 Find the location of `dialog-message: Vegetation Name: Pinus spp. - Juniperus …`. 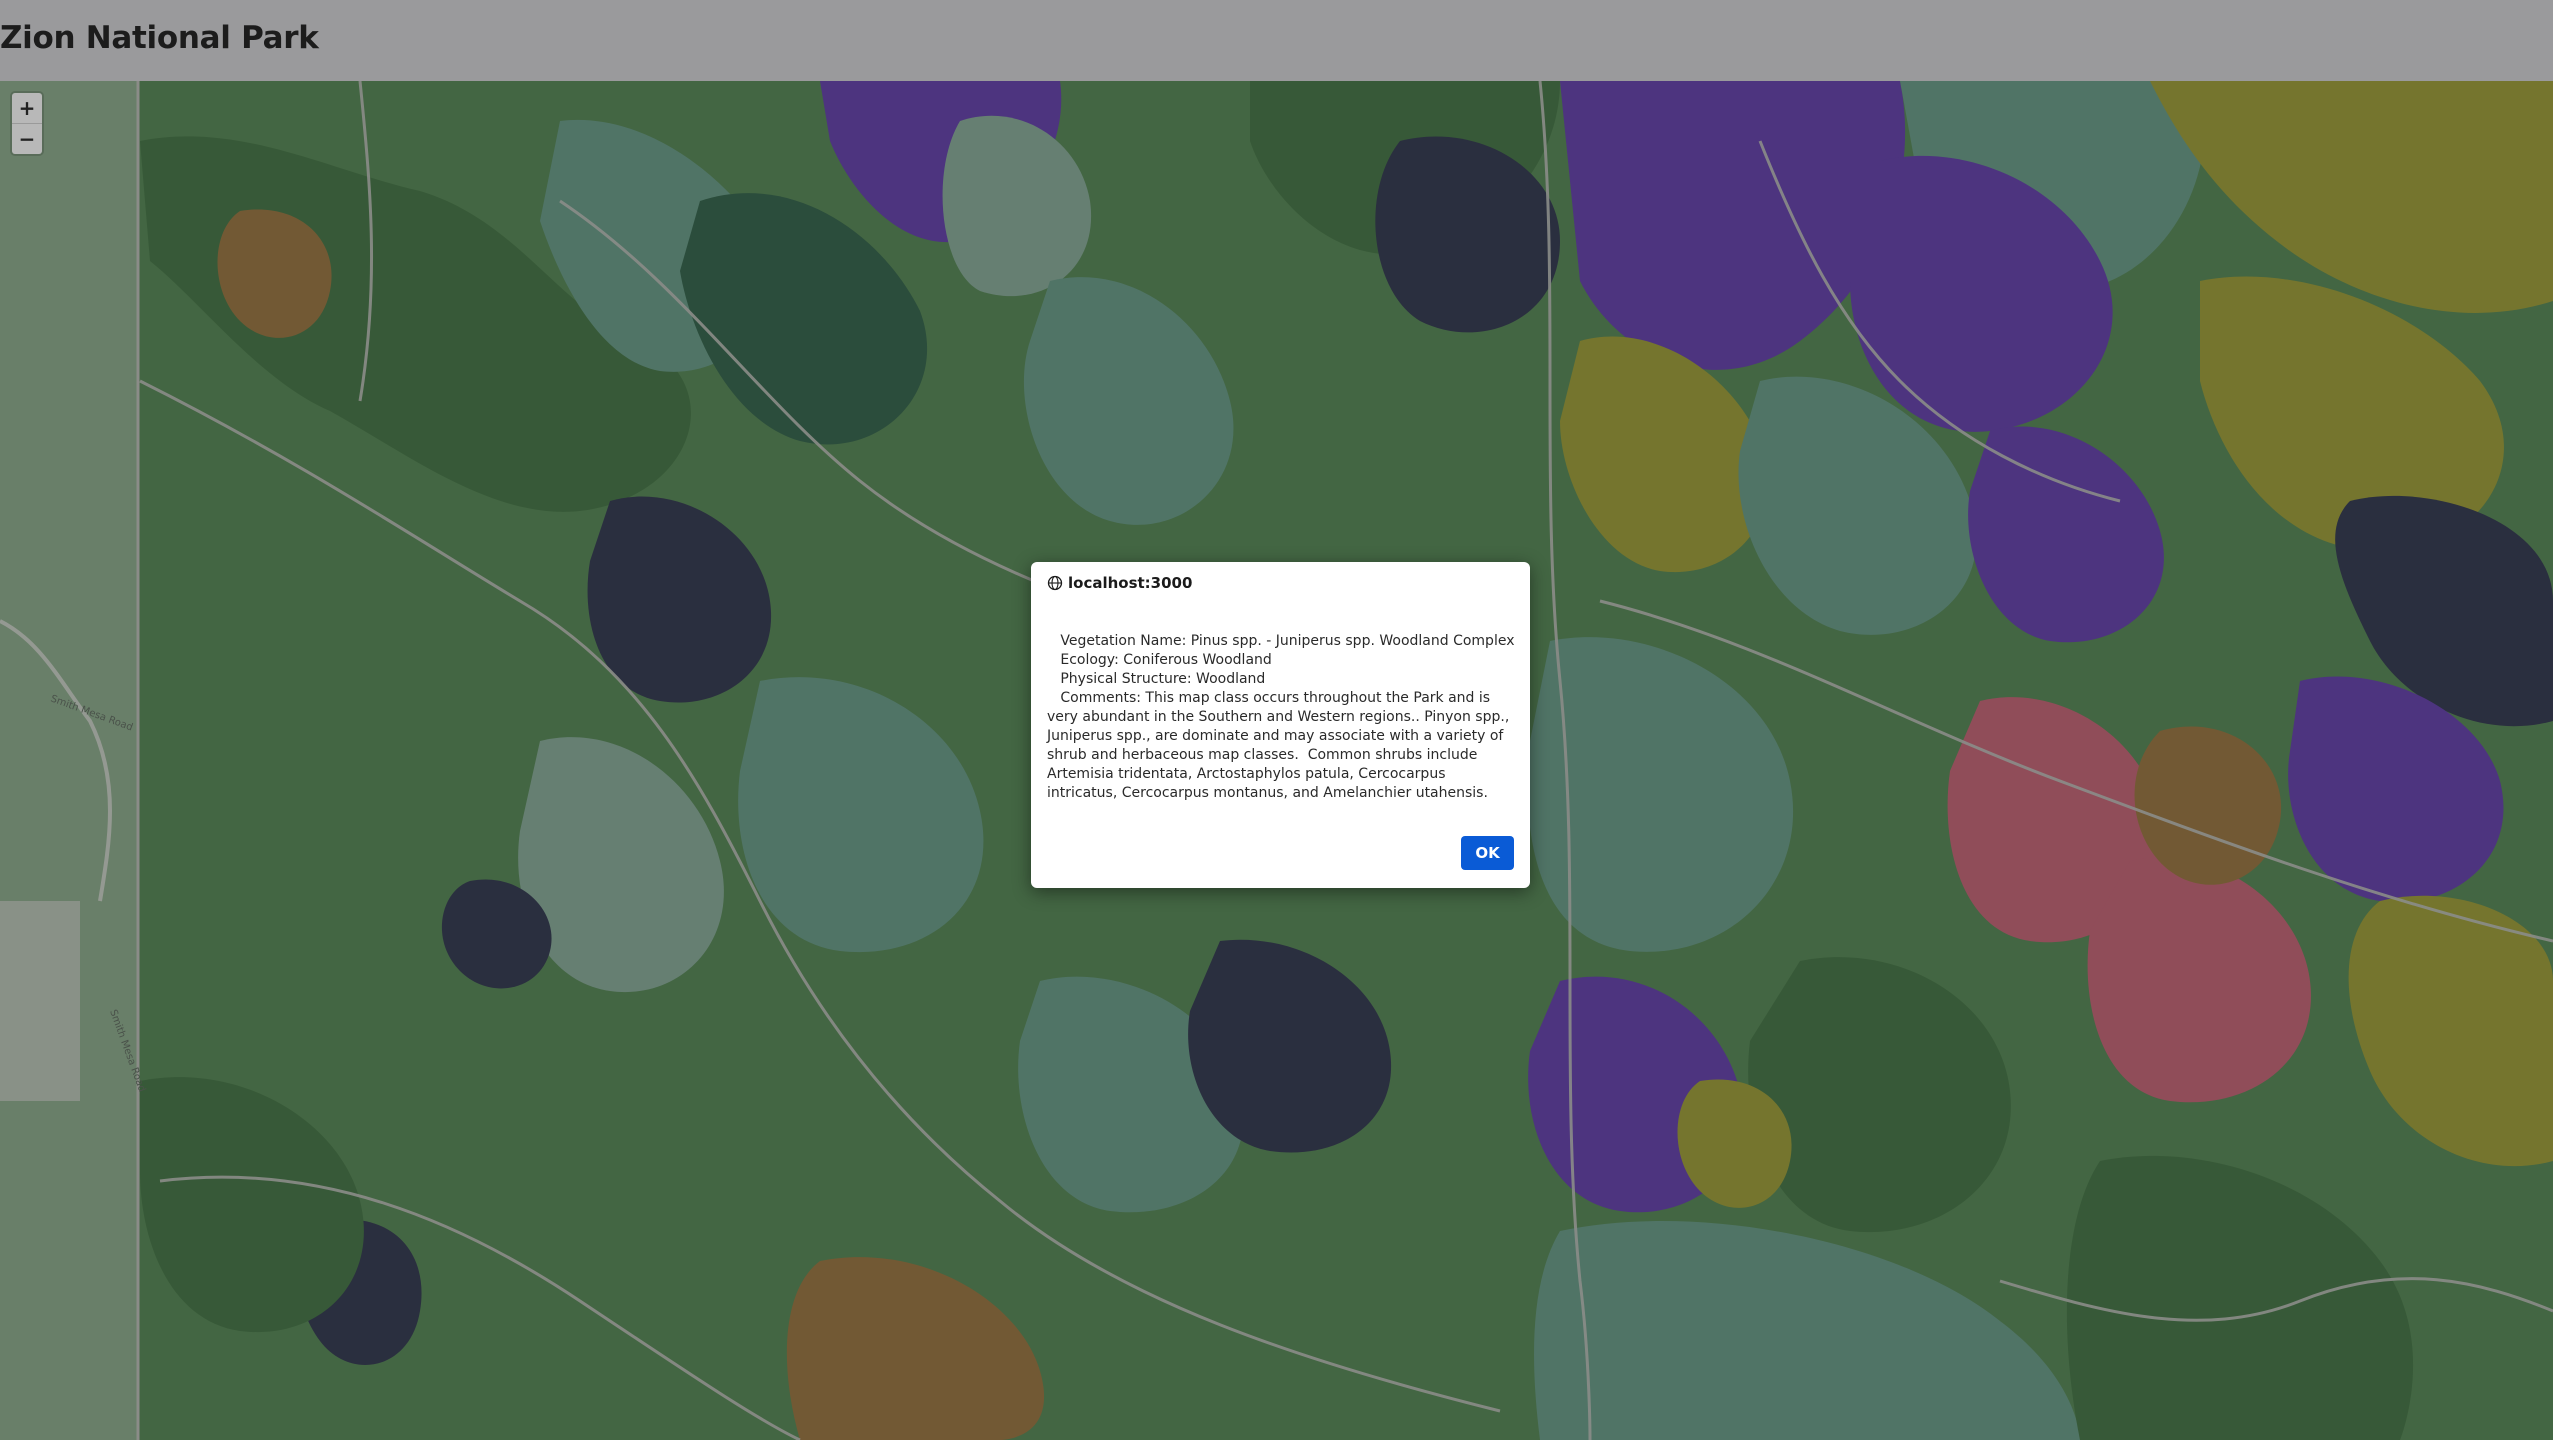

dialog-message: Vegetation Name: Pinus spp. - Juniperus … is located at coordinates (1281, 717).